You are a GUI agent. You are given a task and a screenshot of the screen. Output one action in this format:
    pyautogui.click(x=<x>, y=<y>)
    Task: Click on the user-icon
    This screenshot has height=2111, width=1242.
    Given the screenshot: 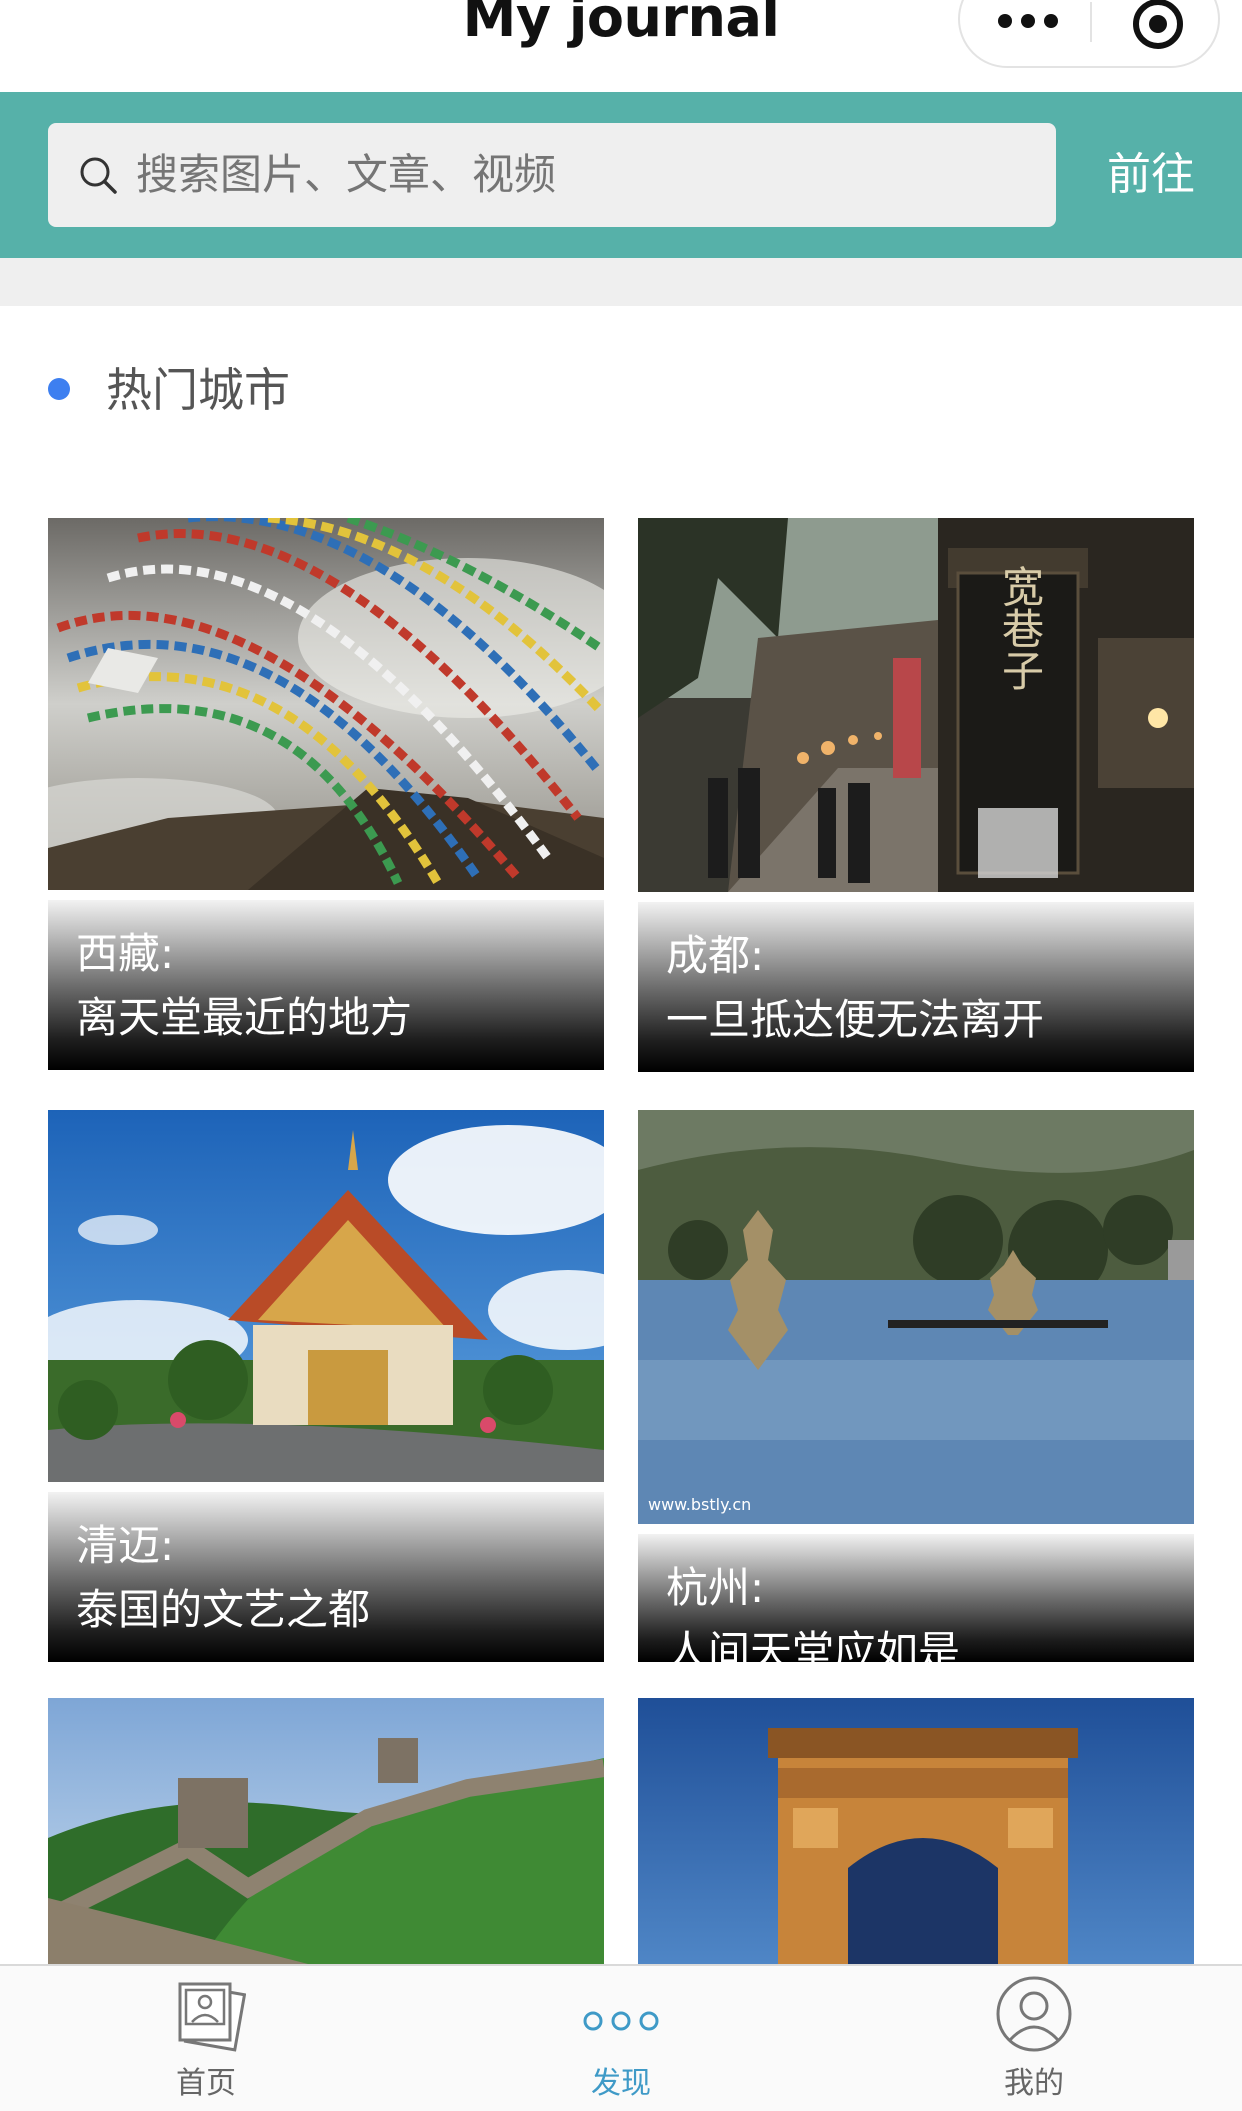 What is the action you would take?
    pyautogui.click(x=1034, y=2014)
    